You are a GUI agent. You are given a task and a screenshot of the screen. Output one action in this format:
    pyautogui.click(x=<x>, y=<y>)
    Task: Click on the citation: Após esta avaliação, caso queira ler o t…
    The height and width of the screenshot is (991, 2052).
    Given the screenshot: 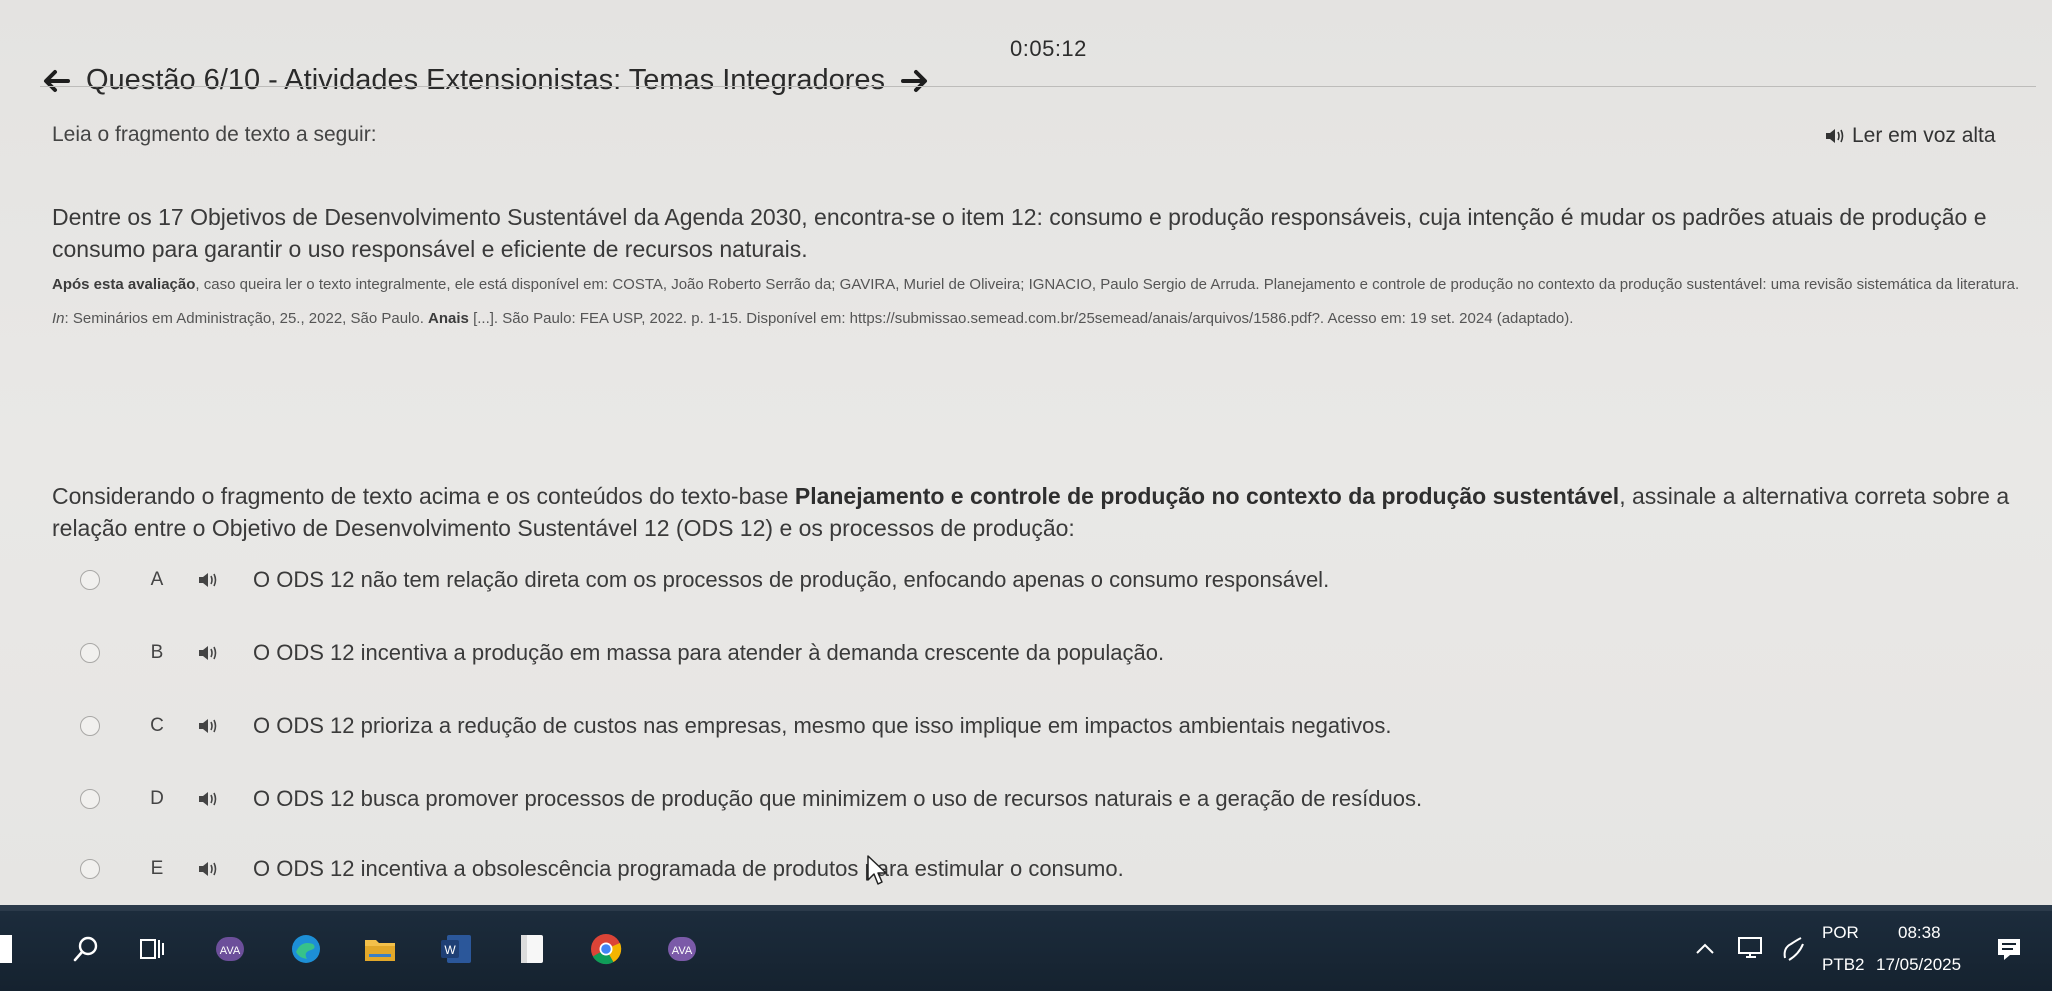 What is the action you would take?
    pyautogui.click(x=1044, y=302)
    